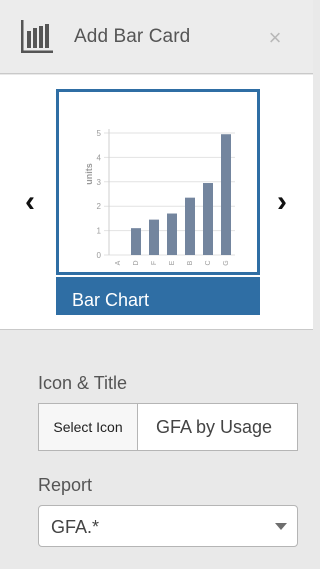  What do you see at coordinates (99, 133) in the screenshot?
I see `y-tick-label: 5` at bounding box center [99, 133].